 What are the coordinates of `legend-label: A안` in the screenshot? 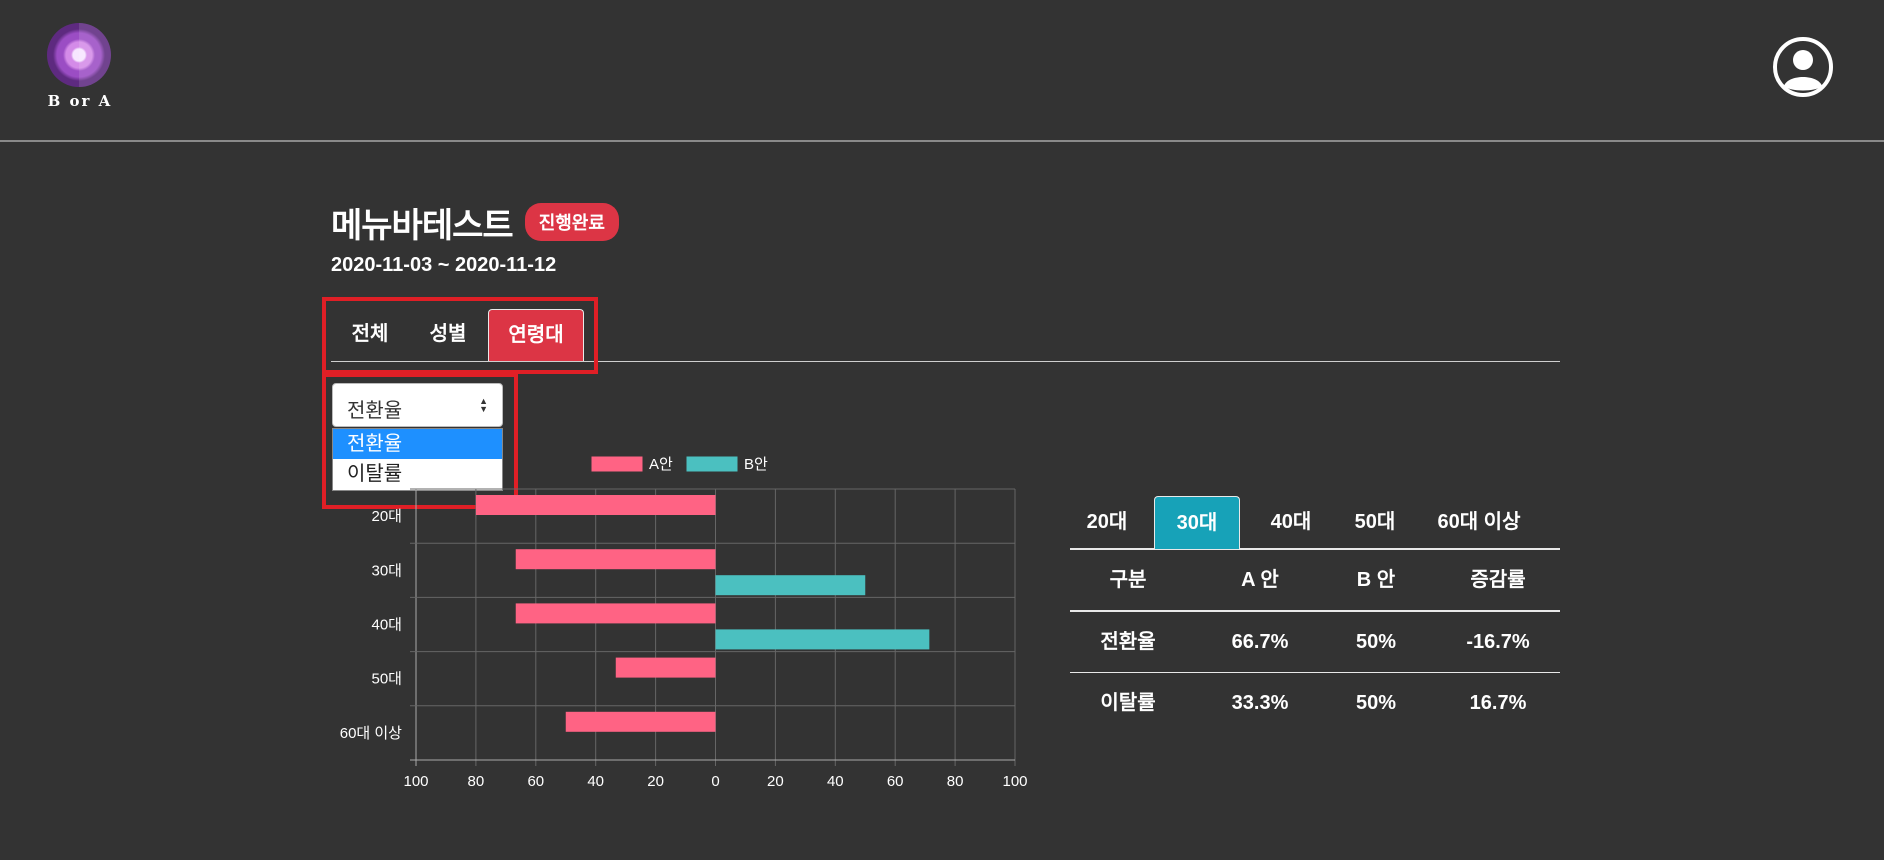 It's located at (661, 464).